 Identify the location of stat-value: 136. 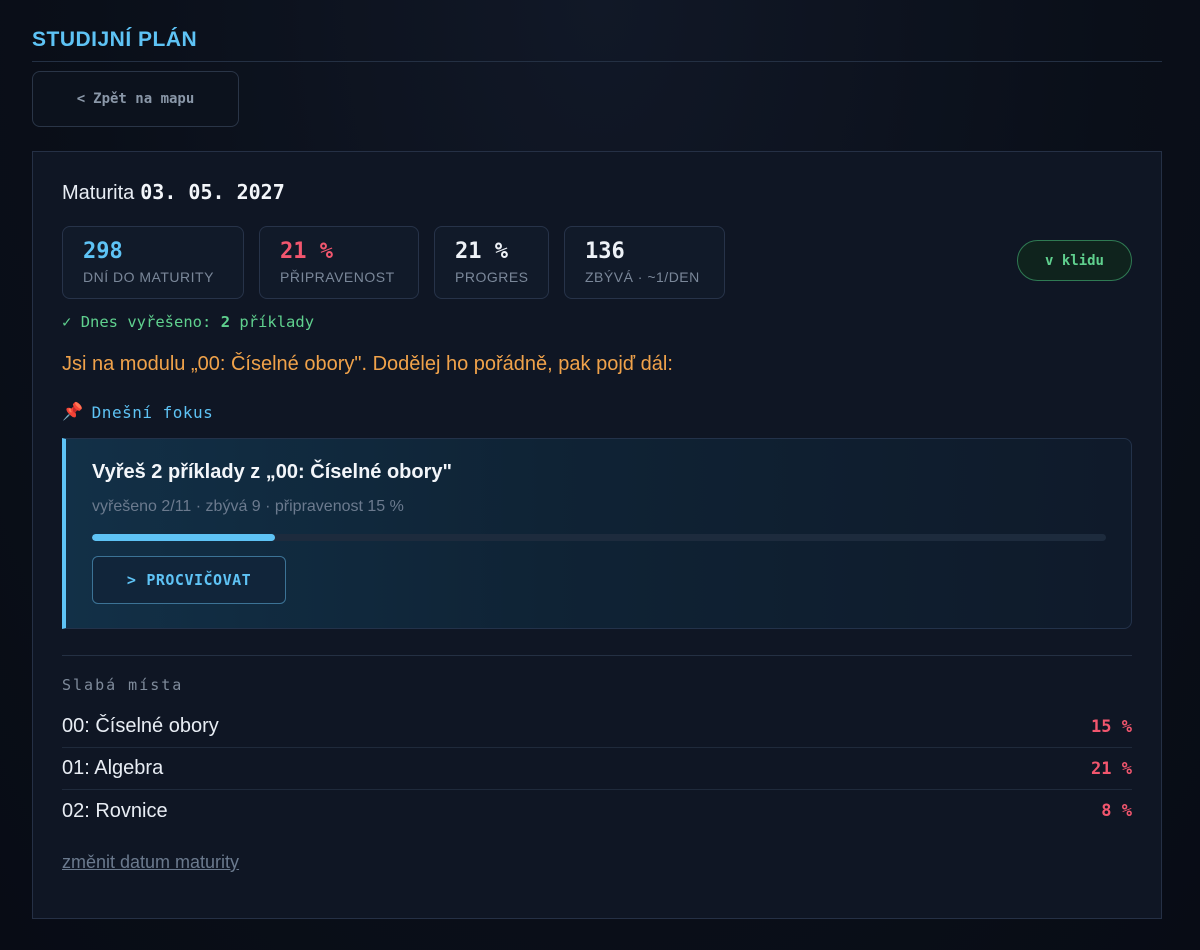
(605, 251).